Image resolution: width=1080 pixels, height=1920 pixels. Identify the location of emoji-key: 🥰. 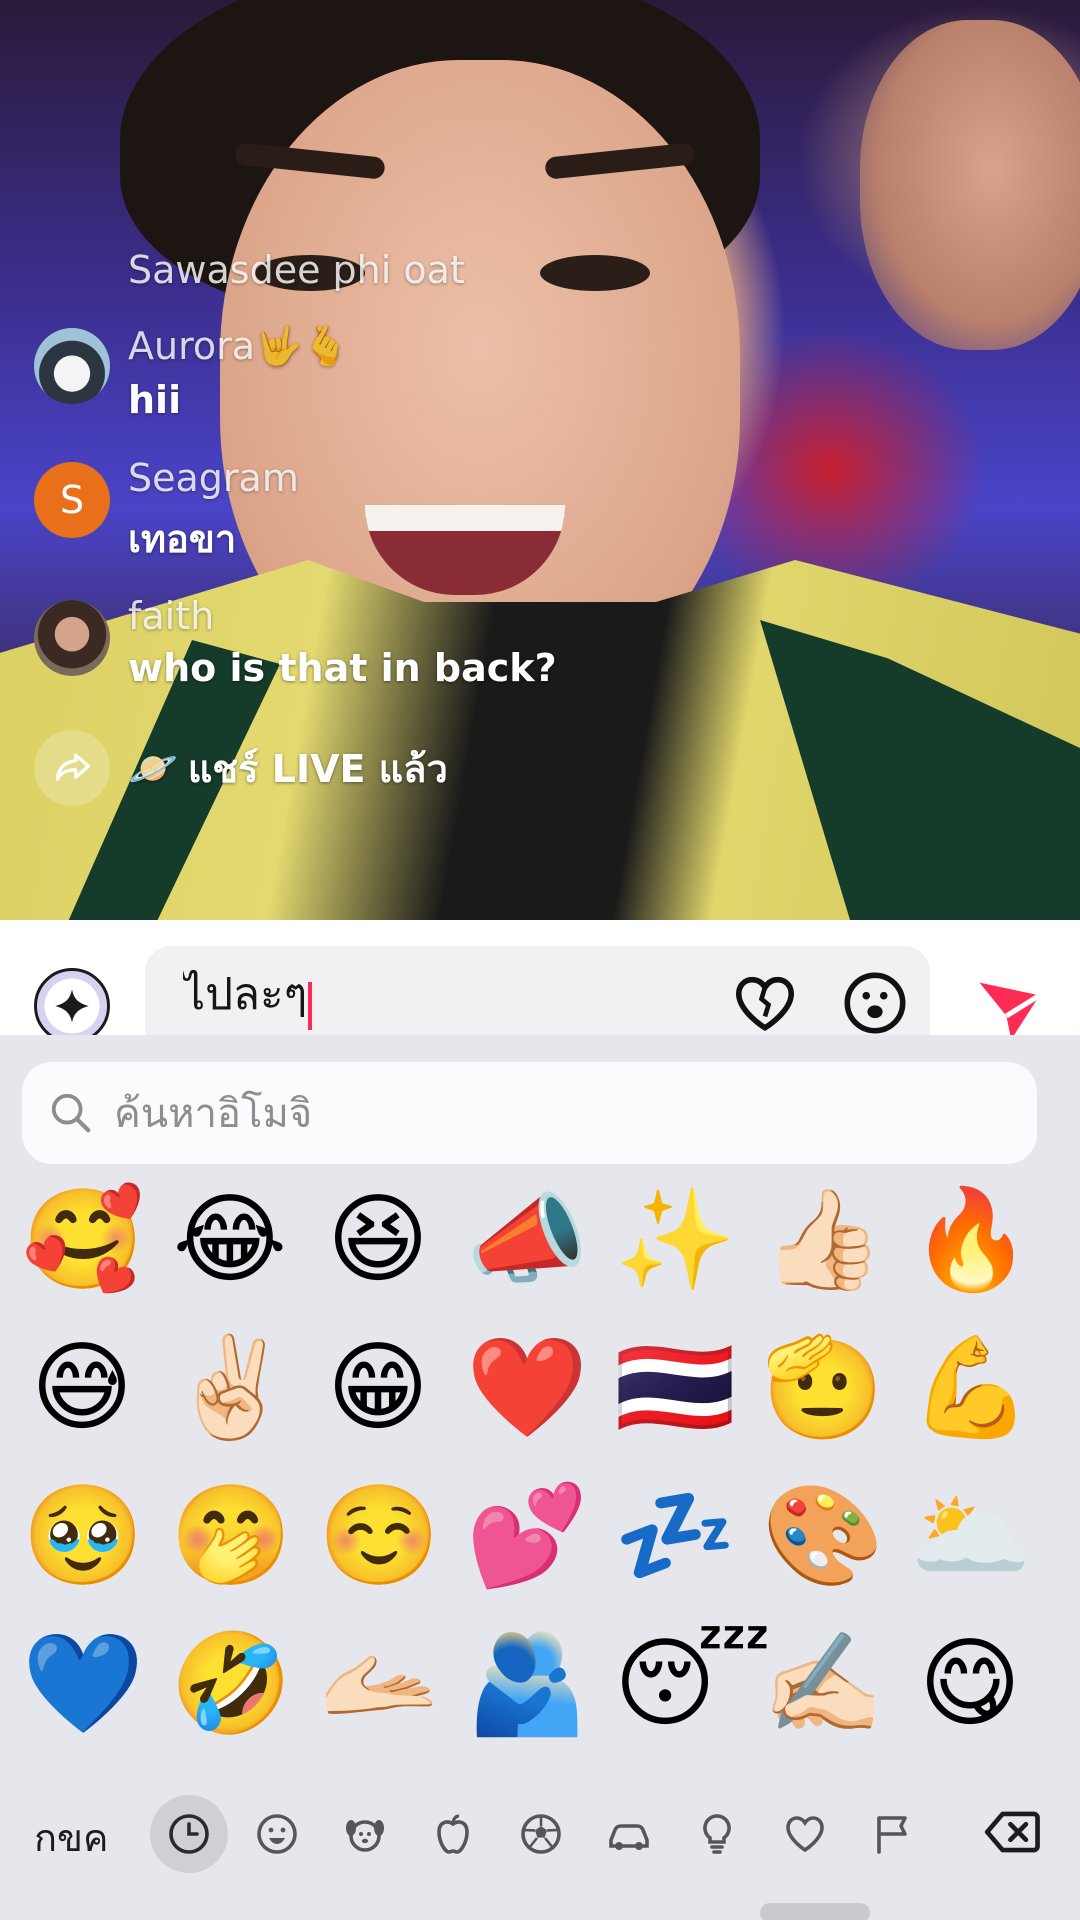
(83, 1240).